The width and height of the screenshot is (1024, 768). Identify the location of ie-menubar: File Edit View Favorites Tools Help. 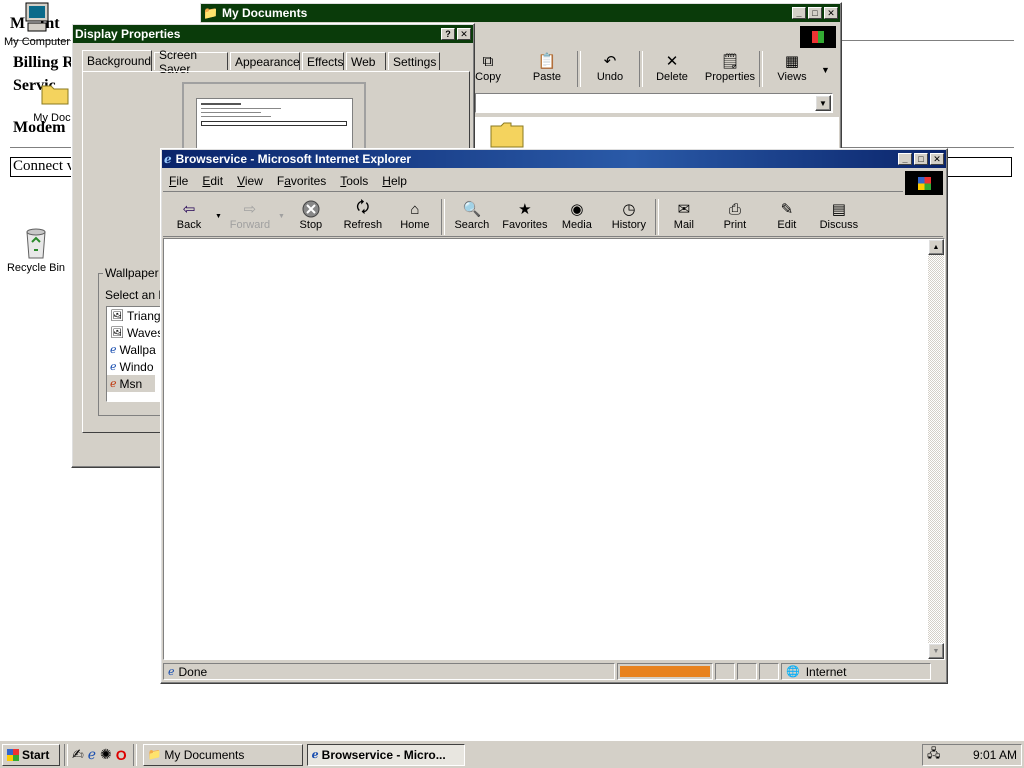
(533, 181).